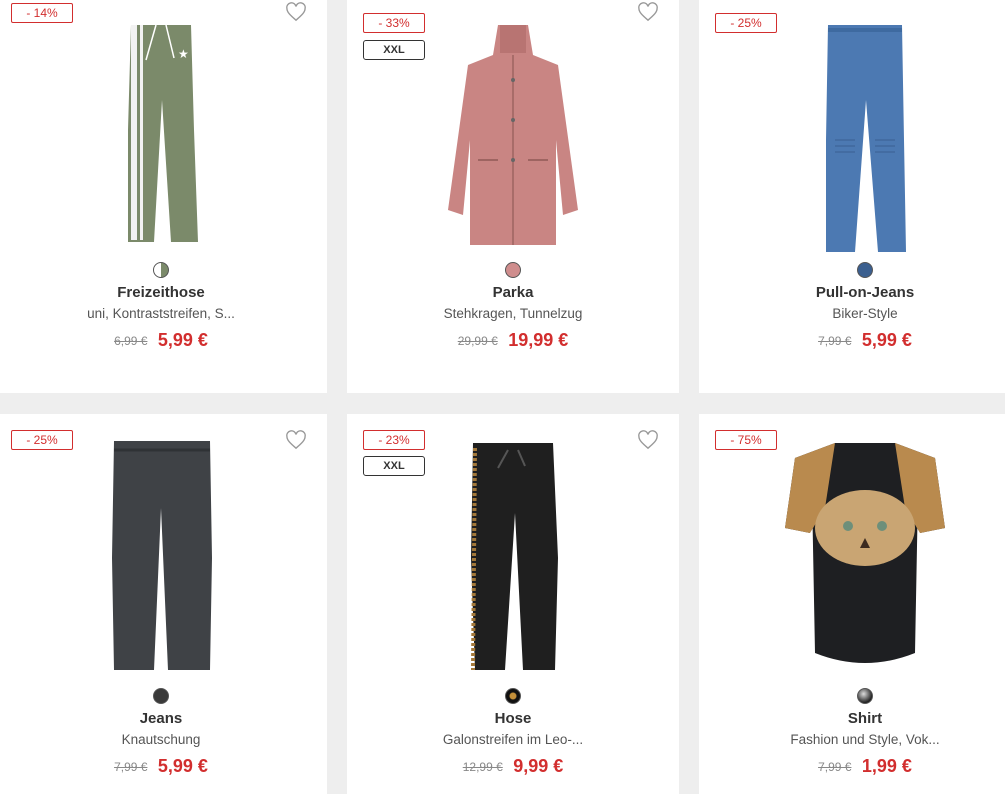  What do you see at coordinates (161, 130) in the screenshot?
I see `product-image: ★` at bounding box center [161, 130].